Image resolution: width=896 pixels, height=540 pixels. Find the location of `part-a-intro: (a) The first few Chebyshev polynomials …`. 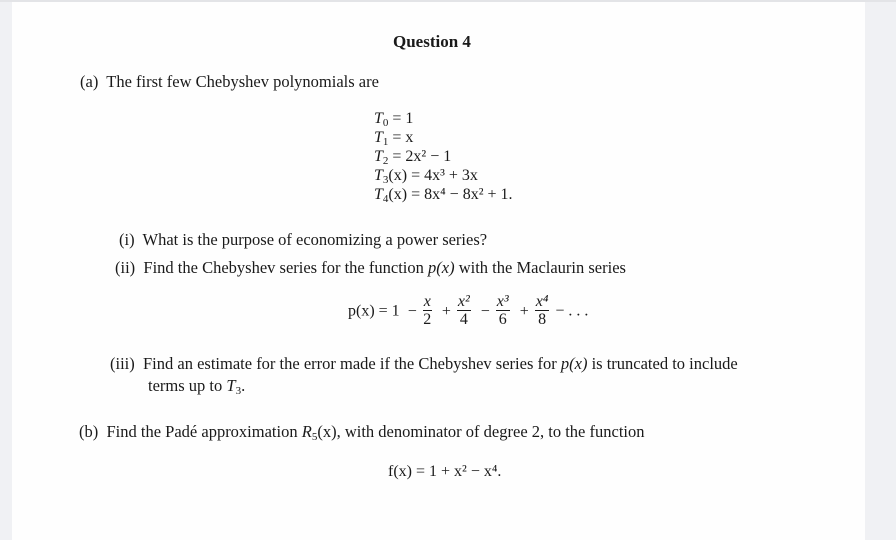

part-a-intro: (a) The first few Chebyshev polynomials … is located at coordinates (229, 82).